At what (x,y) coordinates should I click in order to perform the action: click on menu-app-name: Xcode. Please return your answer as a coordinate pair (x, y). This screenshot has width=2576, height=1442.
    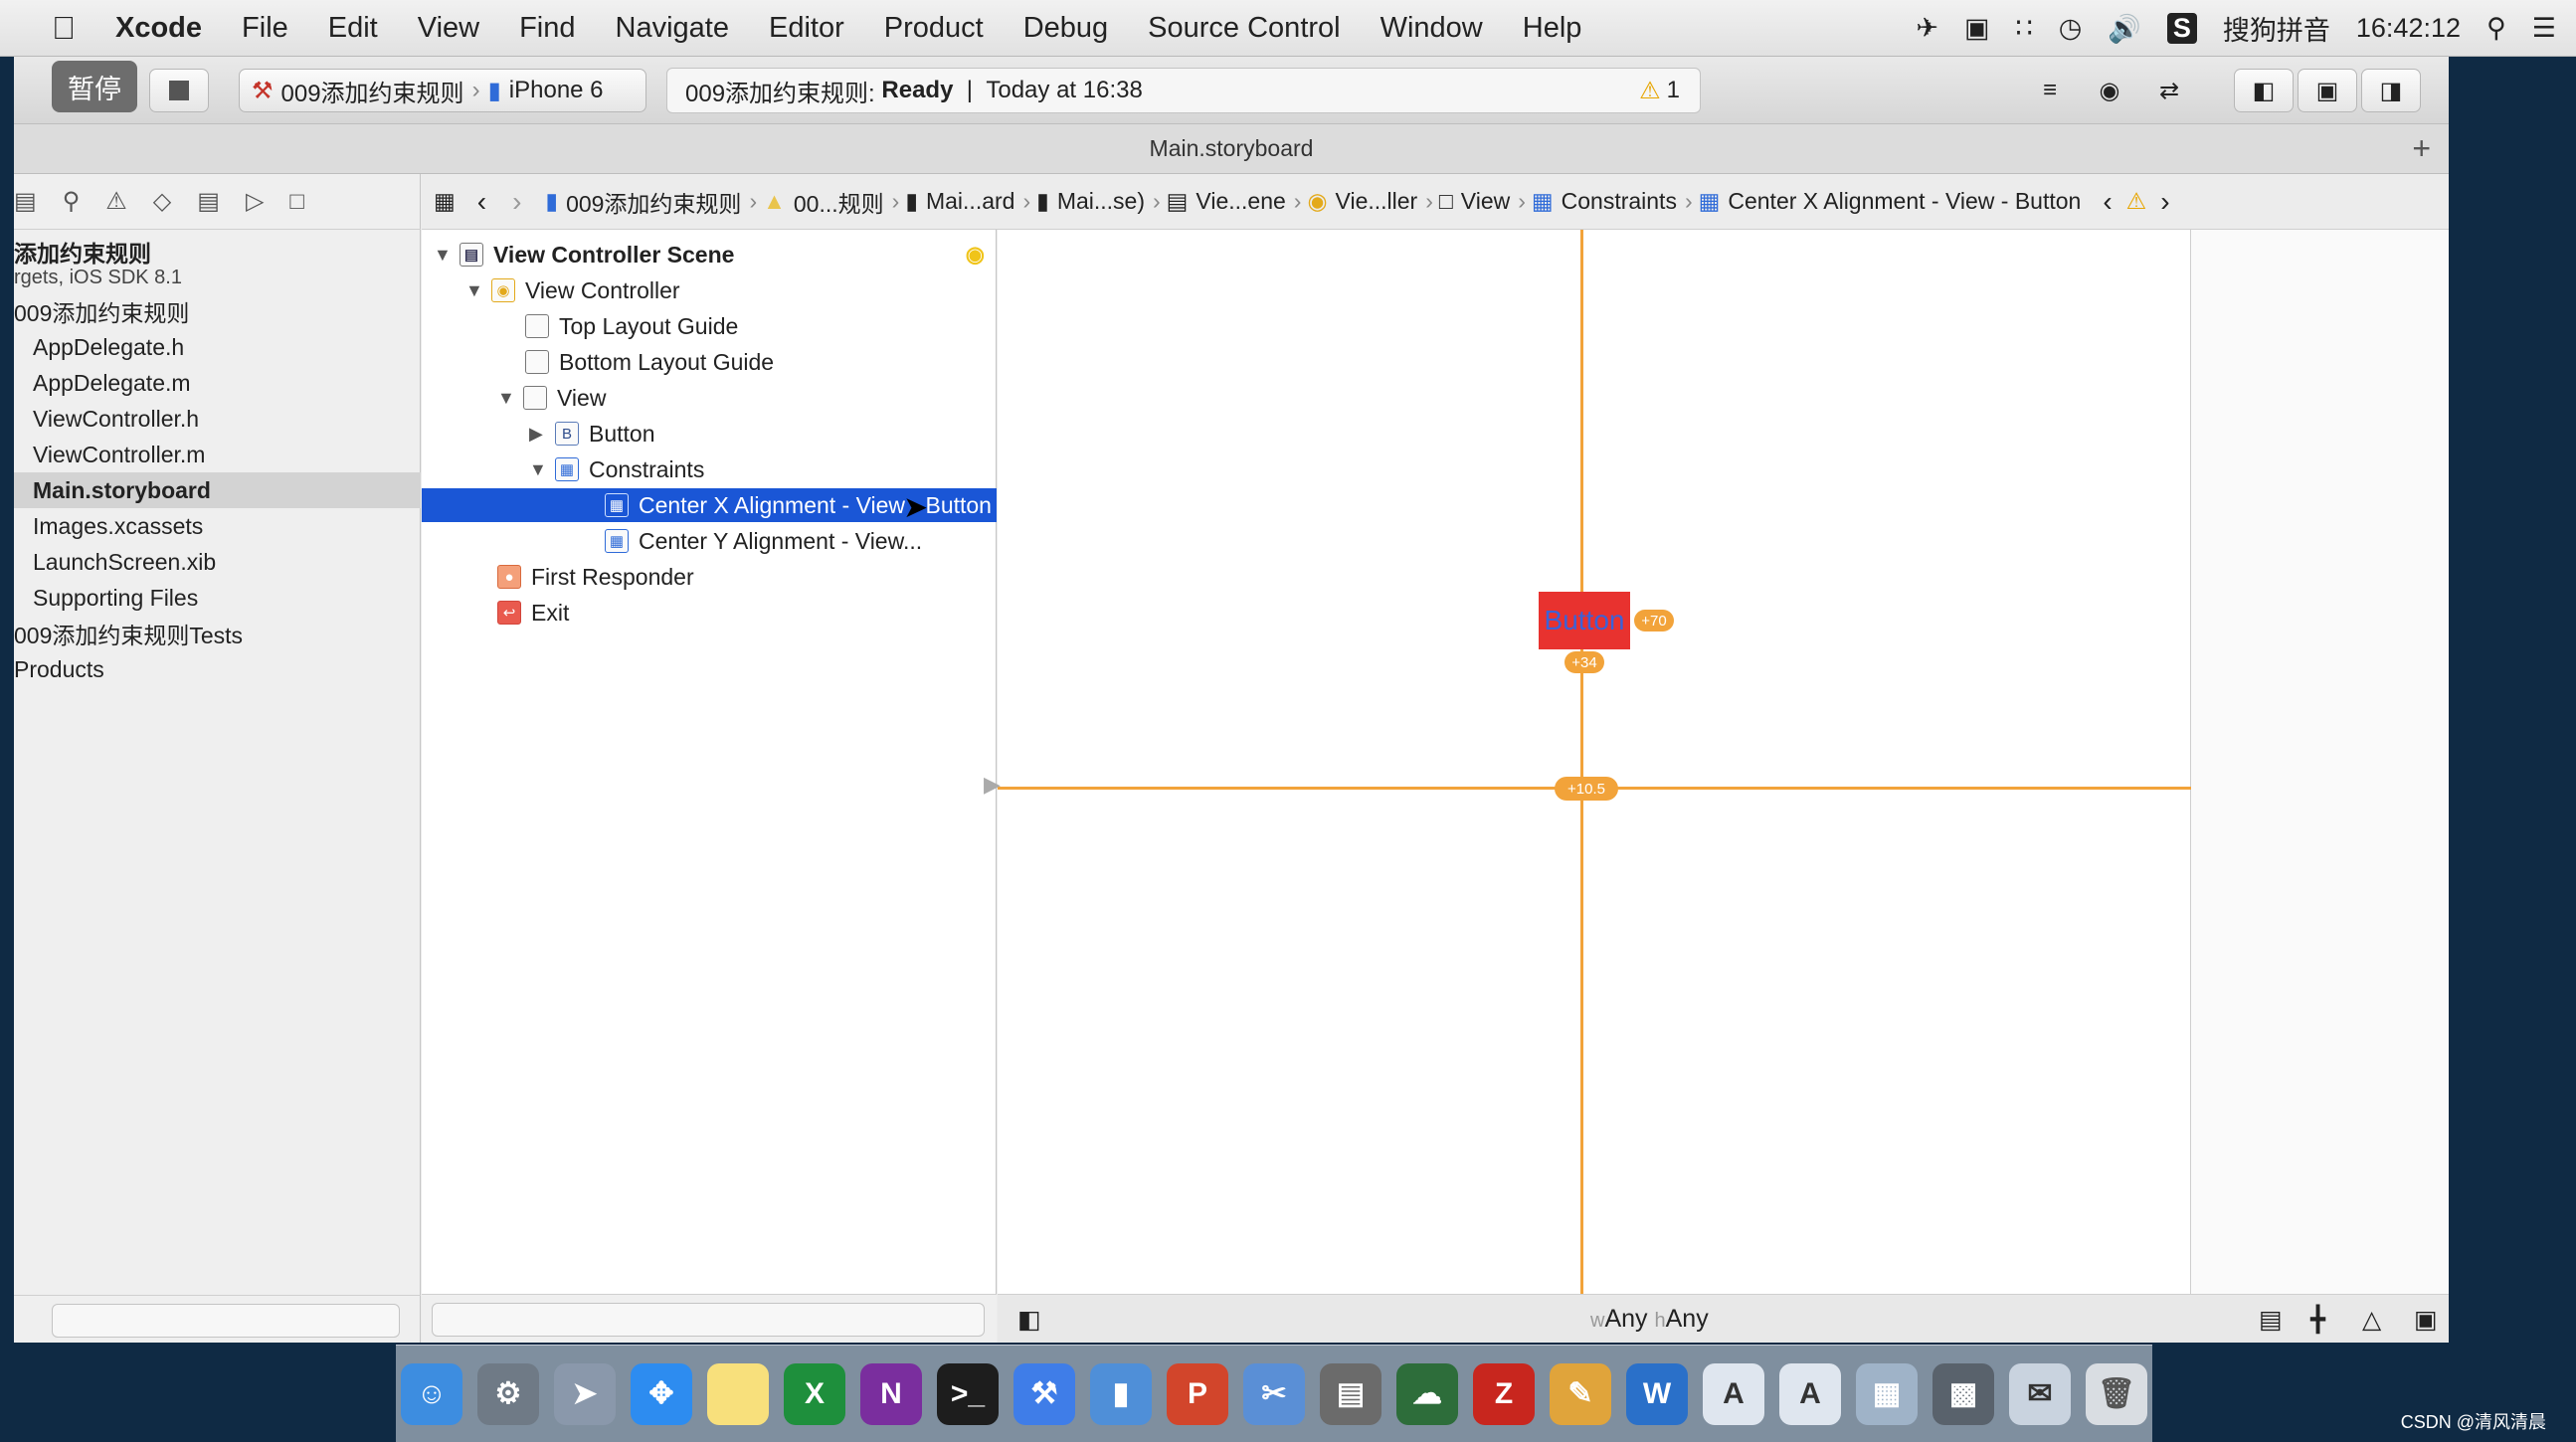
    Looking at the image, I should click on (158, 28).